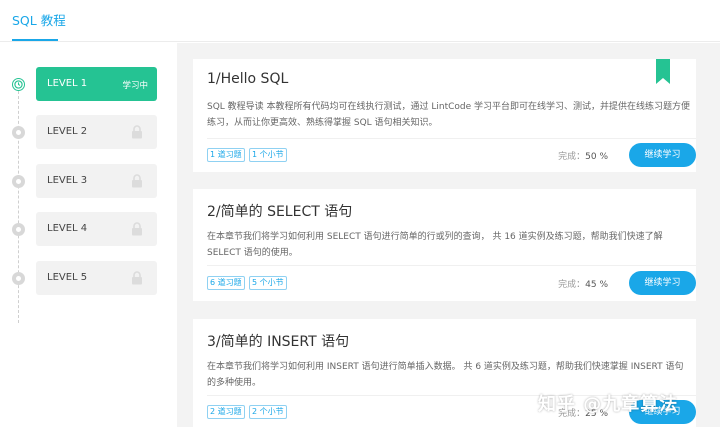  I want to click on level-label: LEVEL 4, so click(67, 228).